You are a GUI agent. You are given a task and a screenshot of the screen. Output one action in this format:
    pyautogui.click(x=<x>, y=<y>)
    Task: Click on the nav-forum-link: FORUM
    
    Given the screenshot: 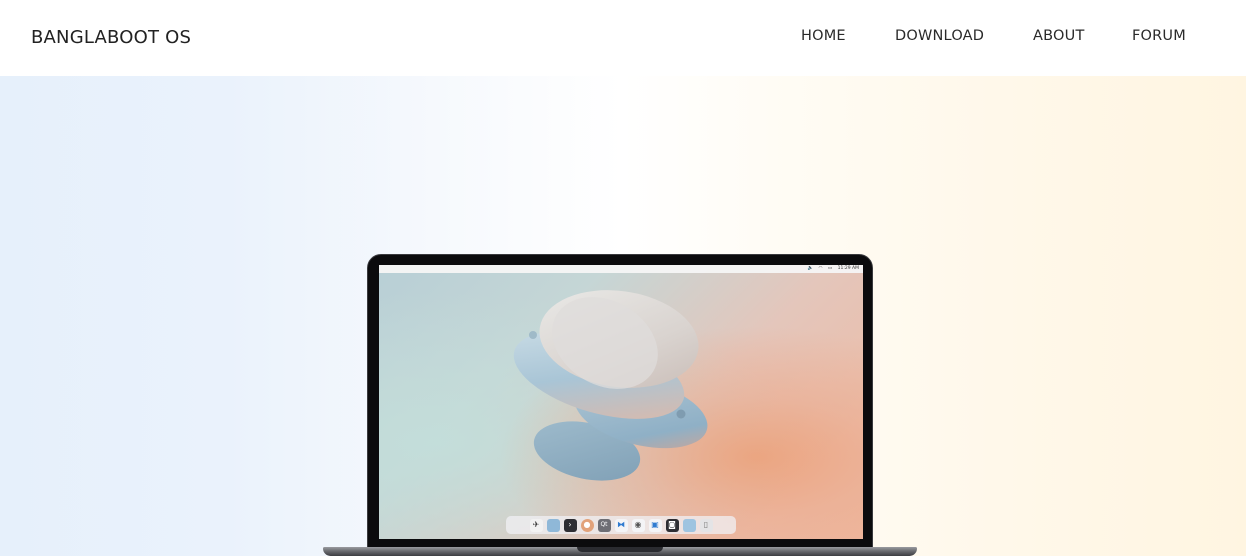 What is the action you would take?
    pyautogui.click(x=1159, y=36)
    